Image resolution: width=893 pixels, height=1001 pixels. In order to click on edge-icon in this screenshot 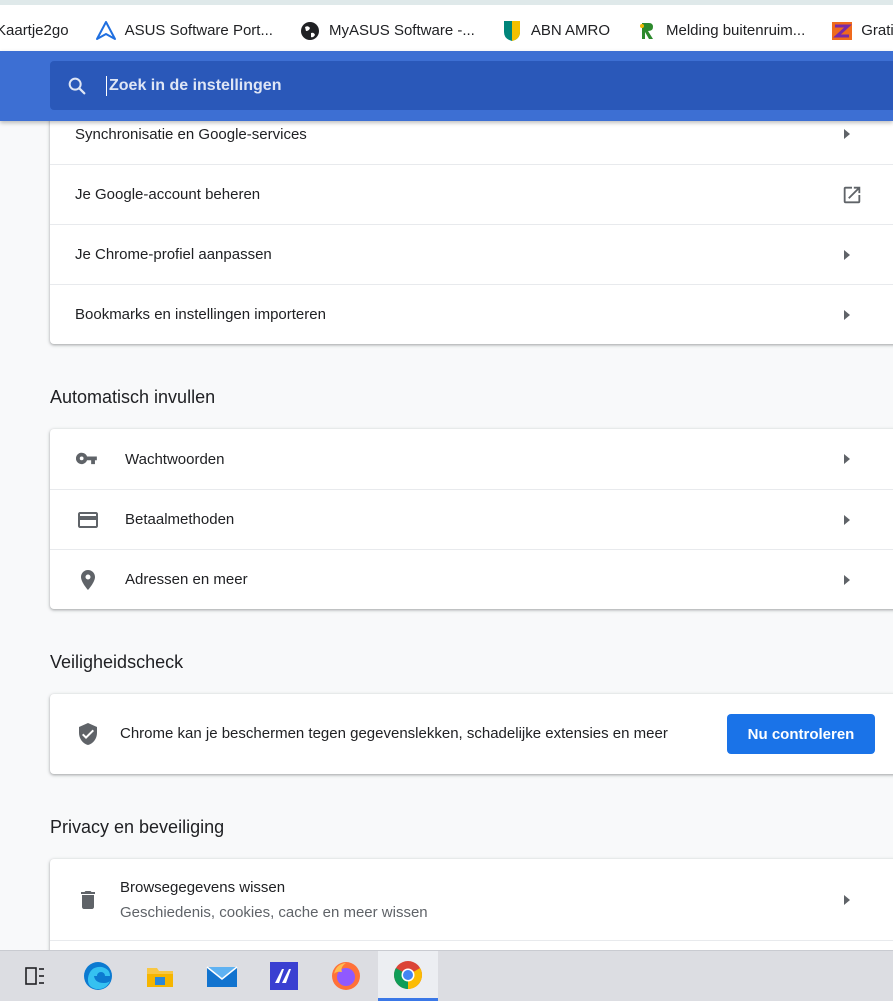, I will do `click(98, 976)`.